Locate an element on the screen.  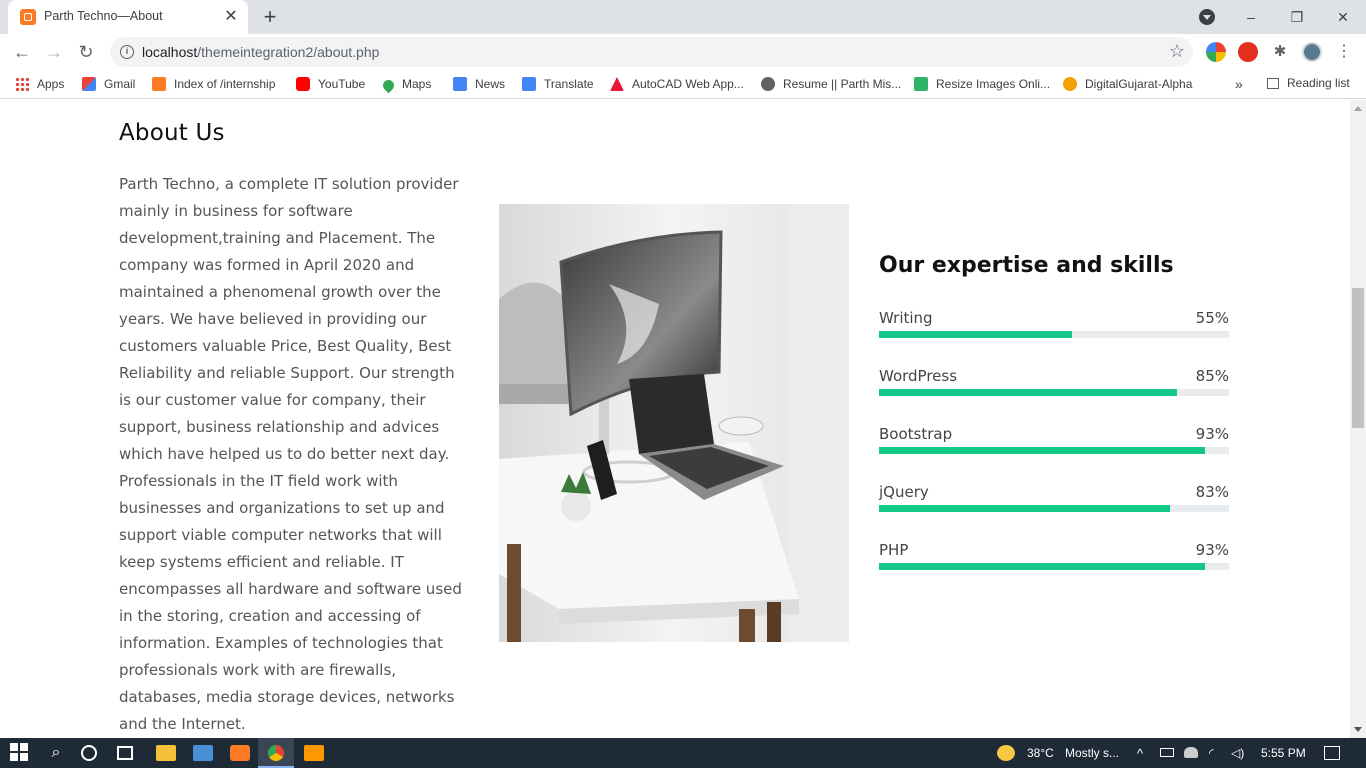
skills-heading: Our expertise and skills is located at coordinates (1026, 265).